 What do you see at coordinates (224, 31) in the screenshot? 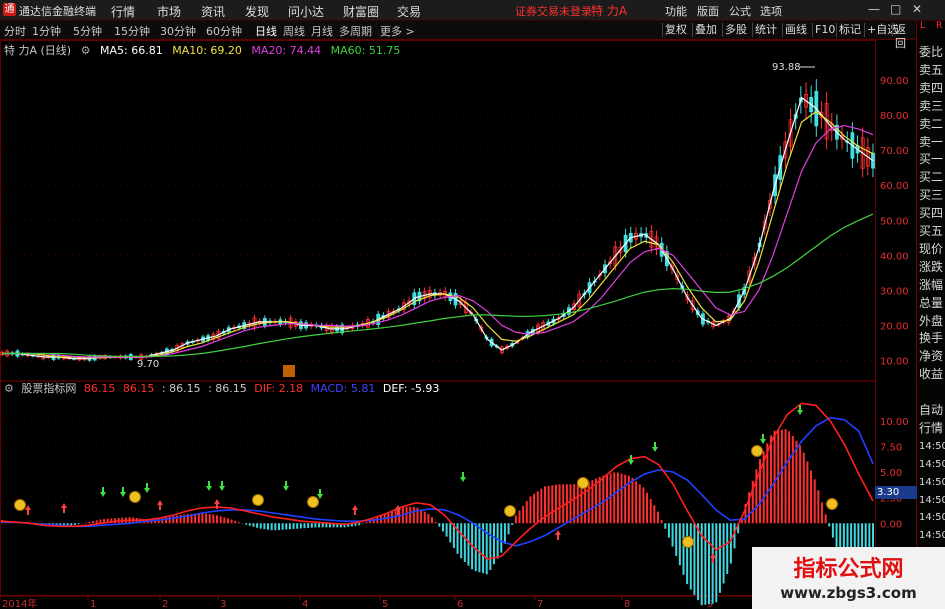
I see `period-60min: 60分钟` at bounding box center [224, 31].